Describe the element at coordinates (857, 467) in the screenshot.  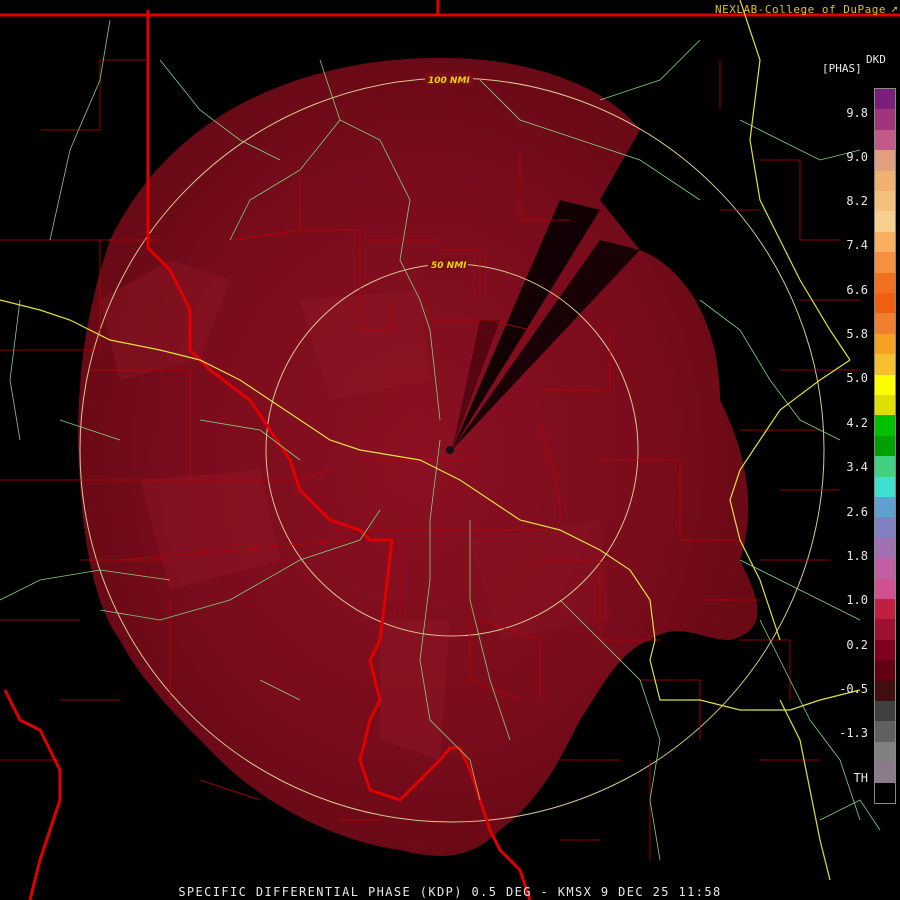
I see `legend-label: 3.4` at that location.